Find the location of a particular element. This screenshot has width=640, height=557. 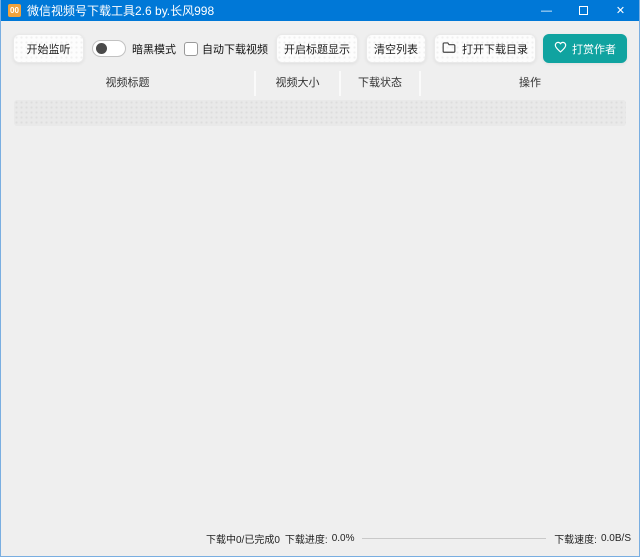

column-header-action: 操作 is located at coordinates (530, 83).